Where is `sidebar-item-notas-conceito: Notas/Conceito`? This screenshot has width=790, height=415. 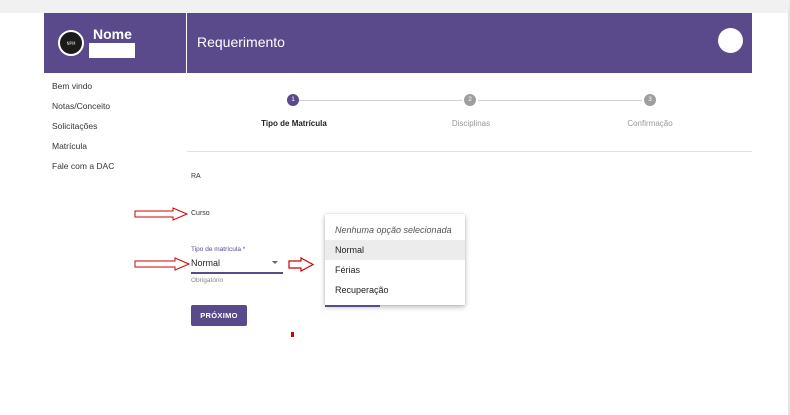 sidebar-item-notas-conceito: Notas/Conceito is located at coordinates (83, 111).